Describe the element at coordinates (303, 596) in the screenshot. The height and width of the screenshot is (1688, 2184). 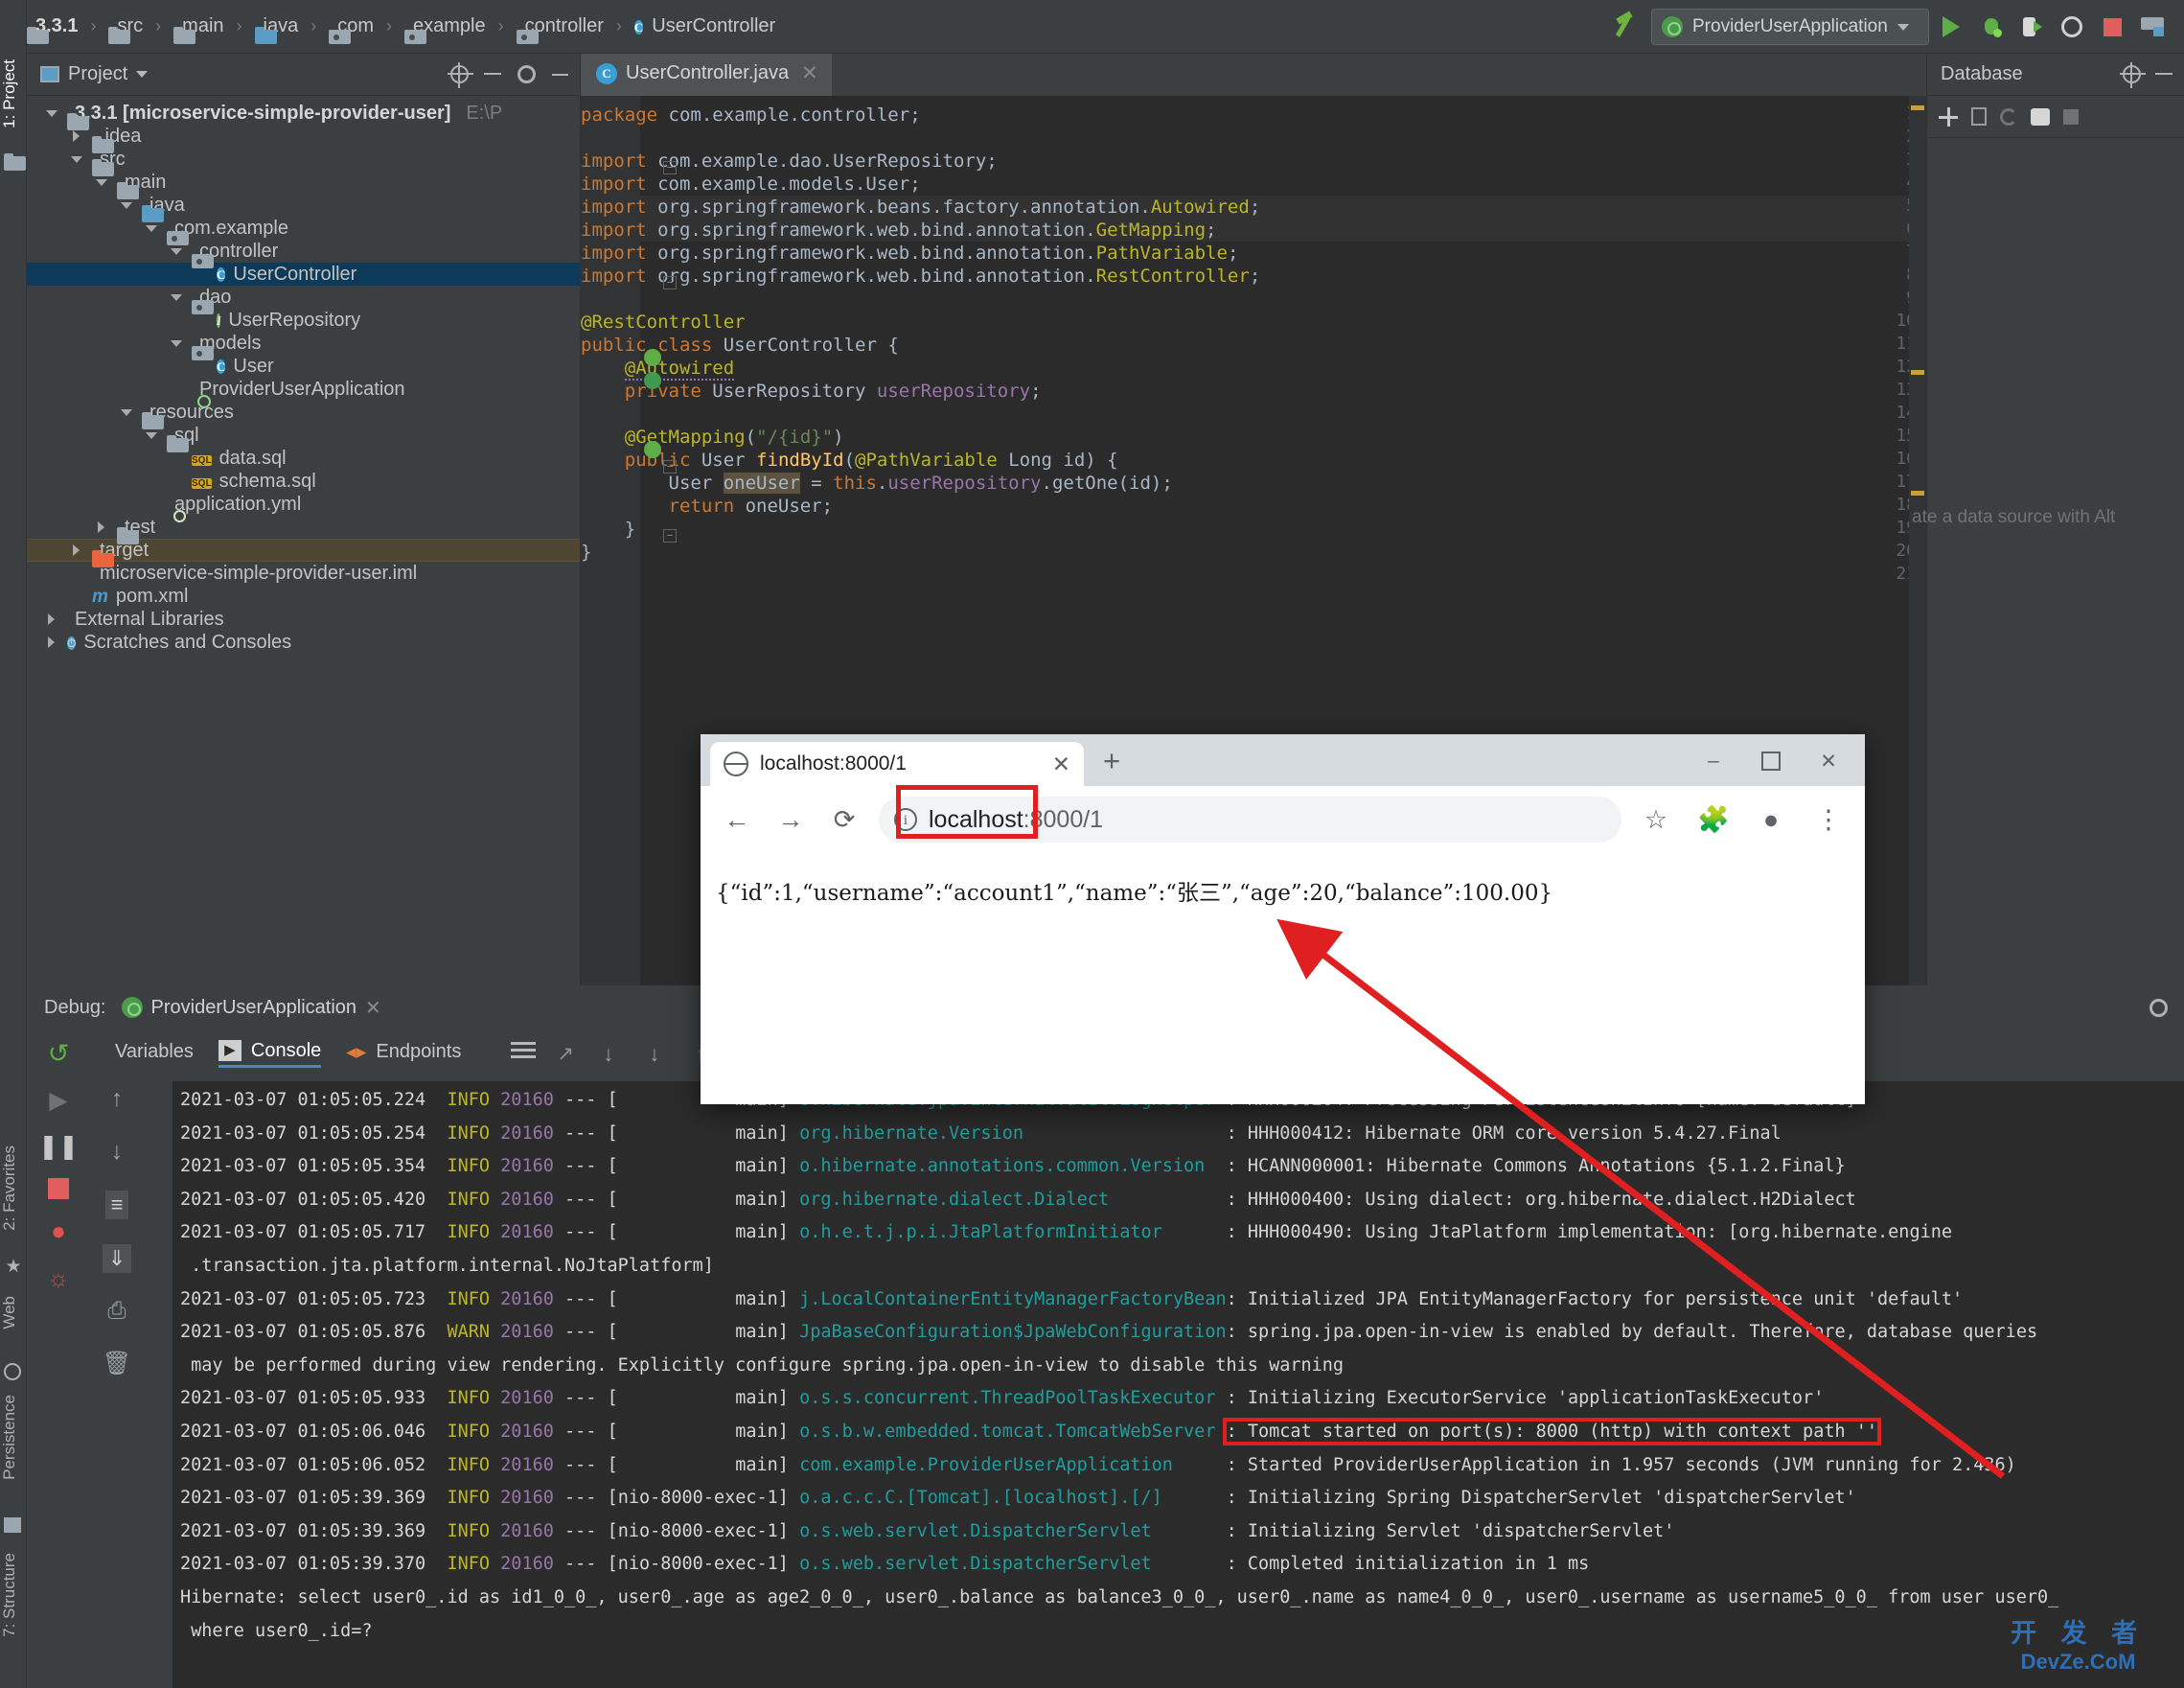
I see `tree-node-pom.xml: m pom.xml` at that location.